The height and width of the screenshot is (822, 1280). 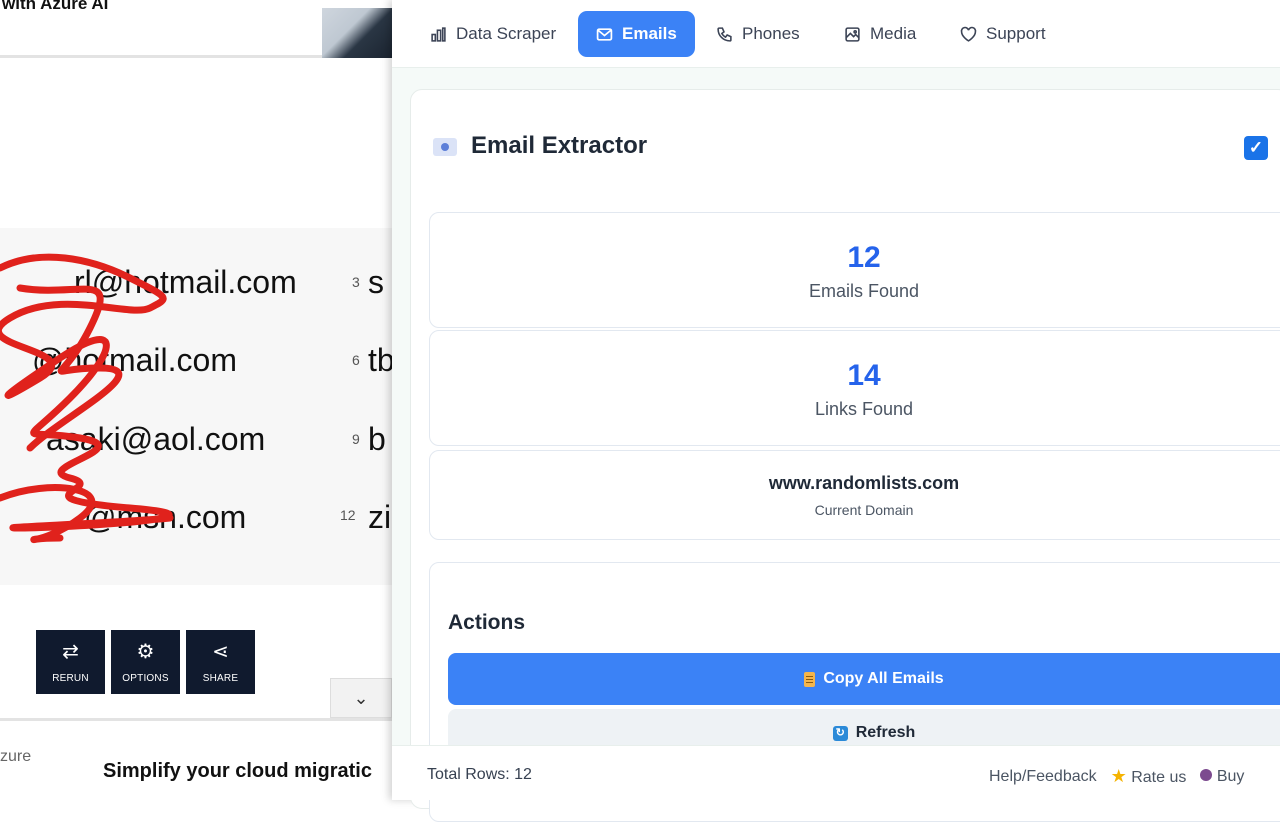 I want to click on tab-bar: Data Scraper Emails Phones Media Support, so click(x=836, y=34).